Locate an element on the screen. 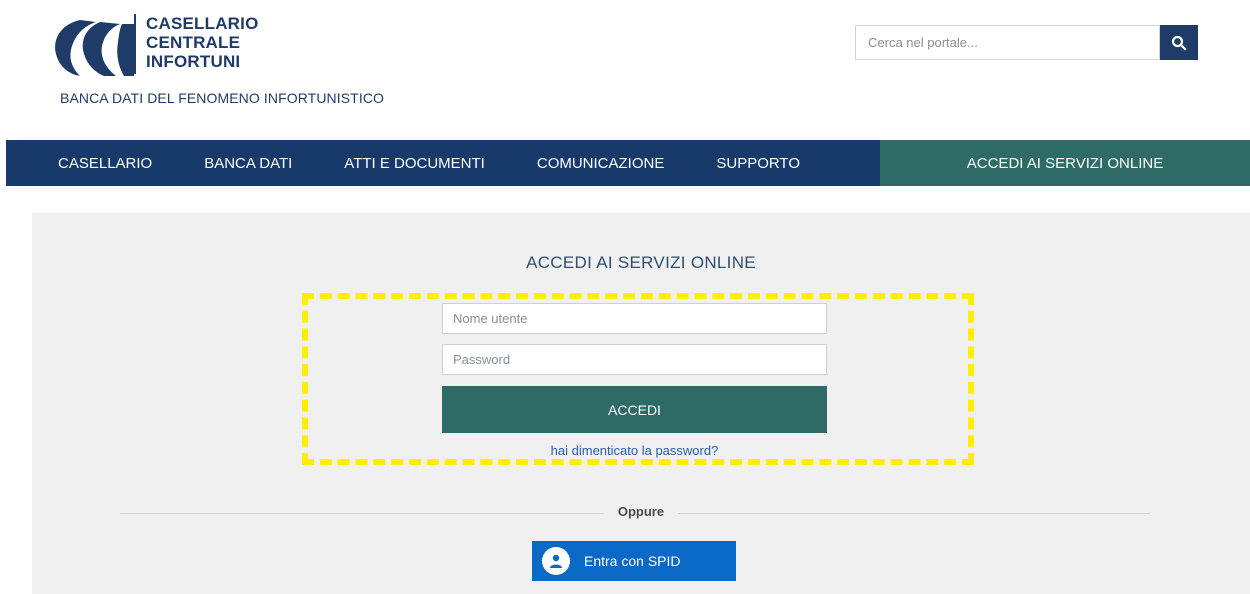 Image resolution: width=1250 pixels, height=594 pixels. search-input is located at coordinates (1007, 42).